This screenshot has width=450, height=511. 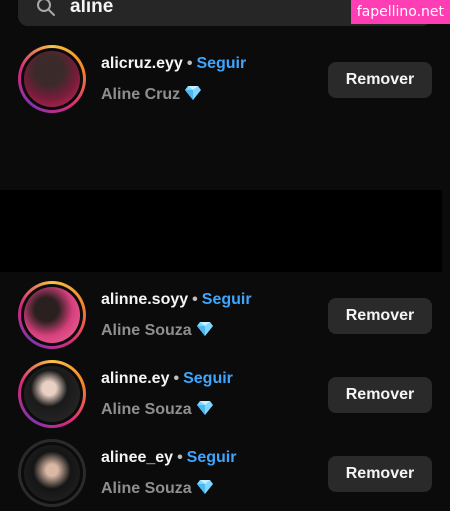 What do you see at coordinates (141, 94) in the screenshot?
I see `full-name: Aline Cruz` at bounding box center [141, 94].